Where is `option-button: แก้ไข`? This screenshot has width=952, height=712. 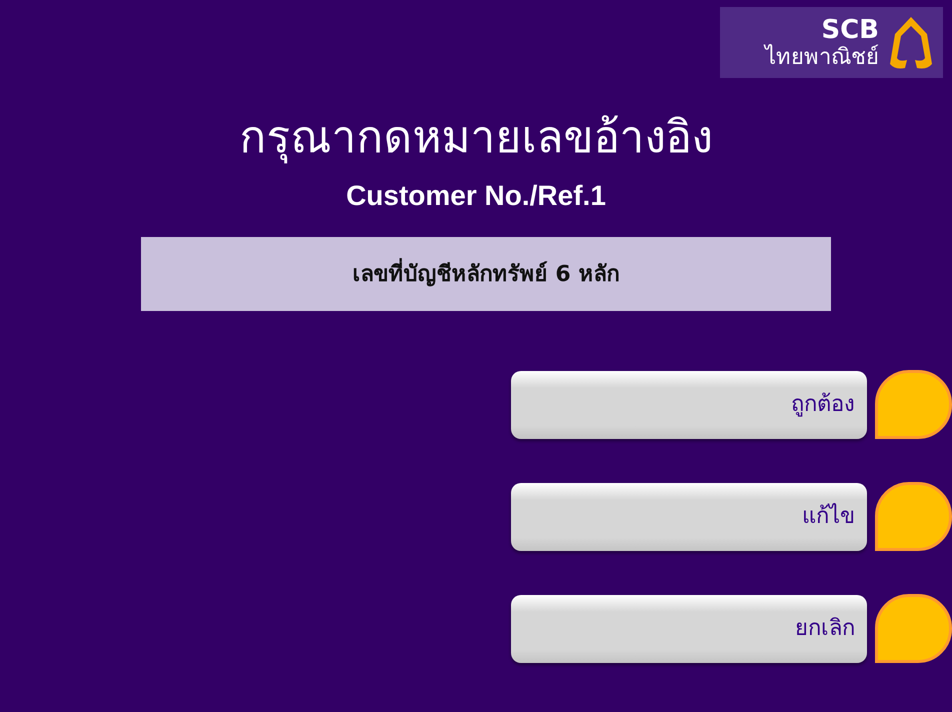 option-button: แก้ไข is located at coordinates (689, 516).